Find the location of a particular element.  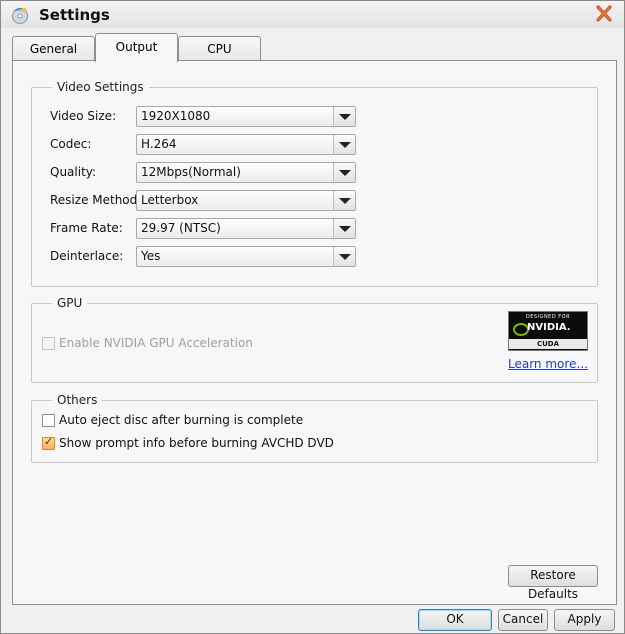

tab-general-label: General is located at coordinates (53, 49).